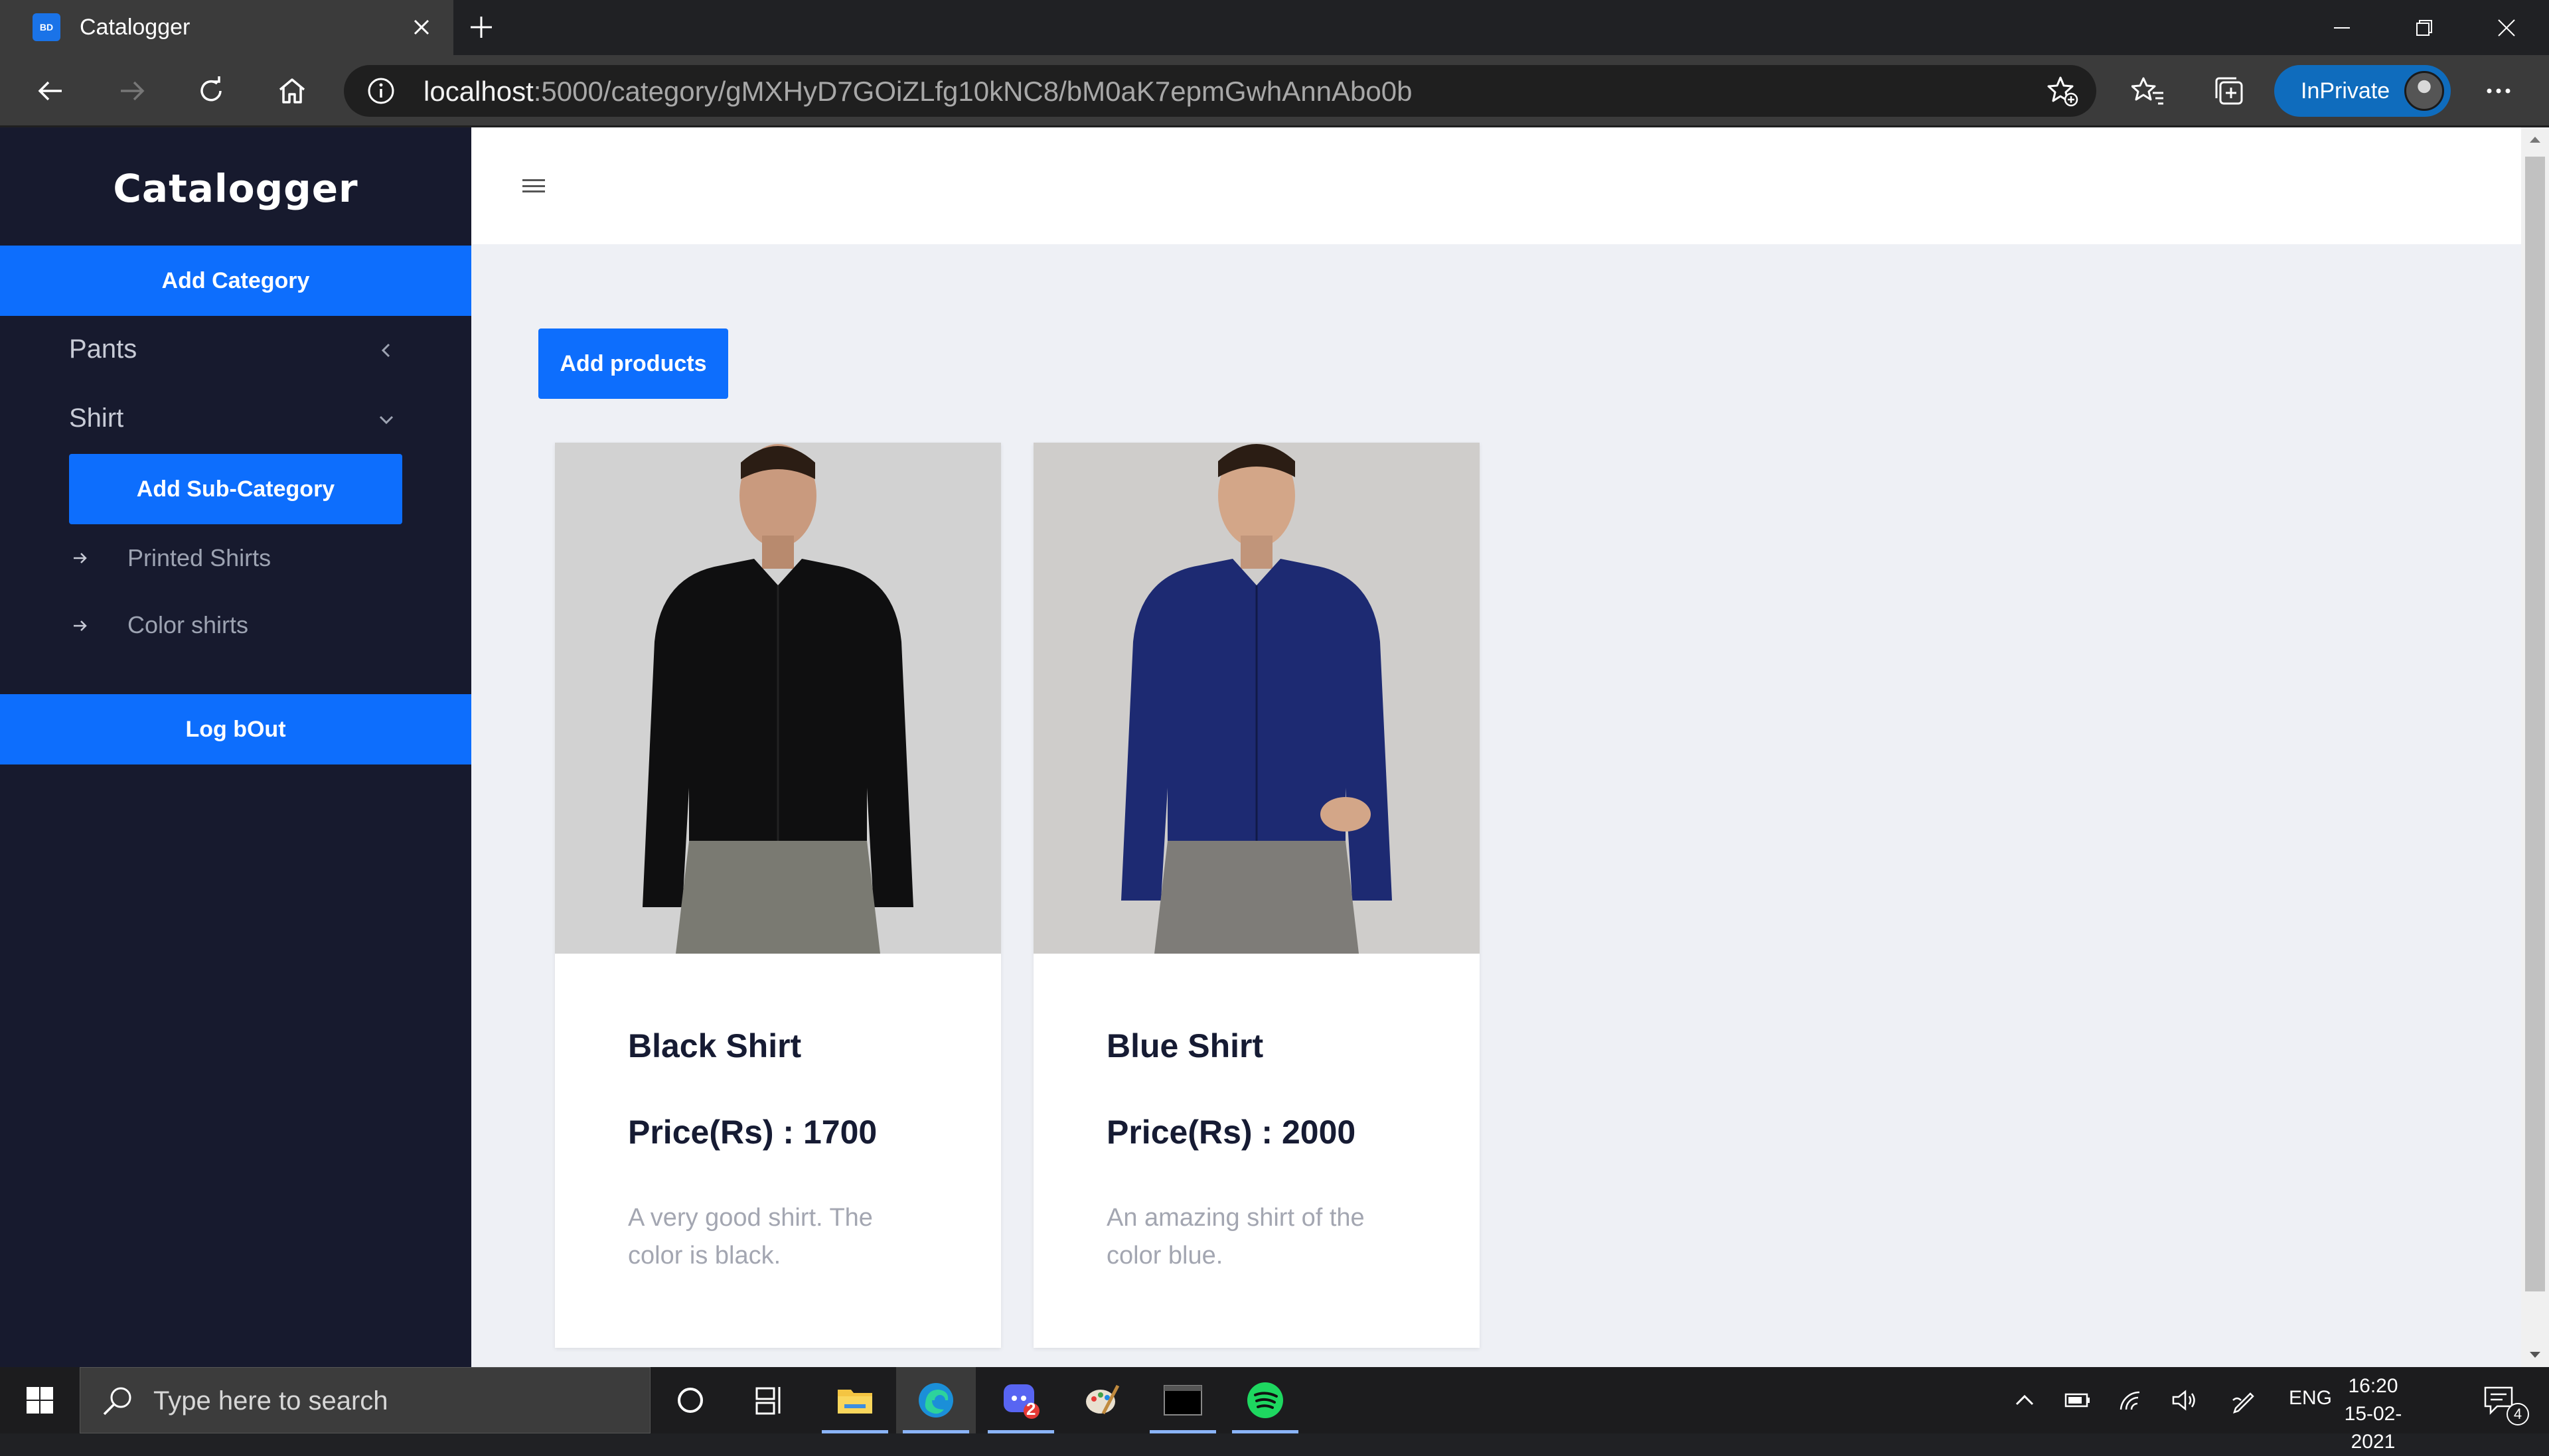 This screenshot has width=2549, height=1456. I want to click on product-price: Price(Rs) : 1700, so click(753, 1132).